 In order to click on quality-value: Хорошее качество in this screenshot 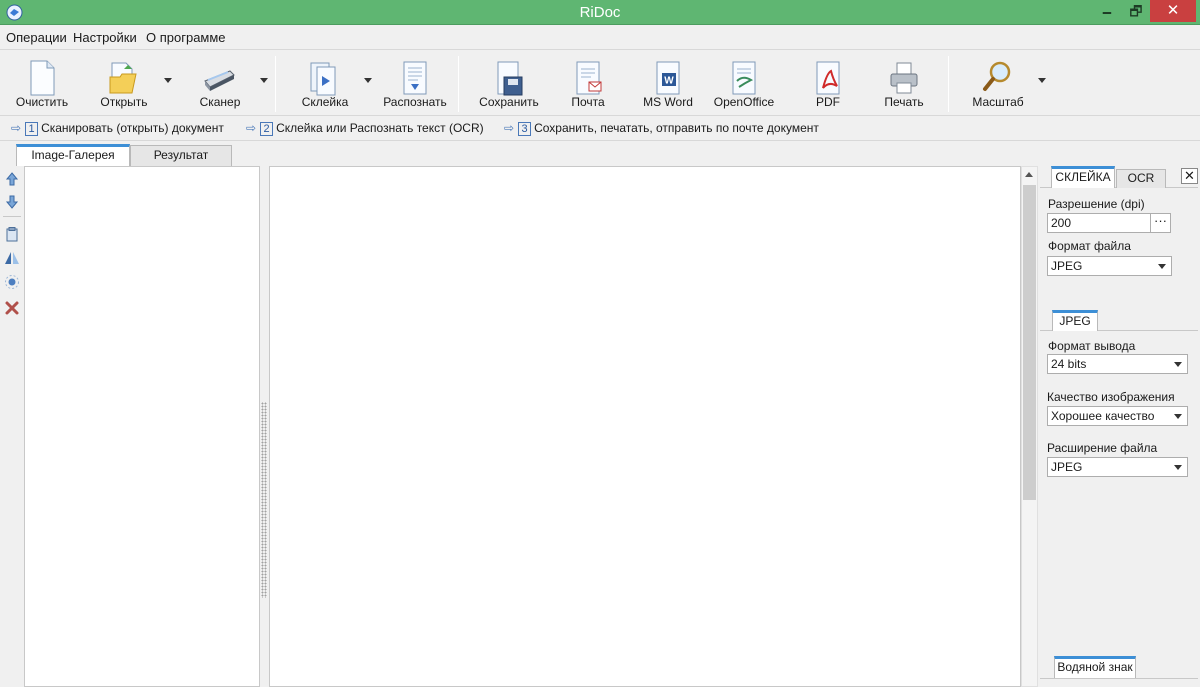, I will do `click(1103, 416)`.